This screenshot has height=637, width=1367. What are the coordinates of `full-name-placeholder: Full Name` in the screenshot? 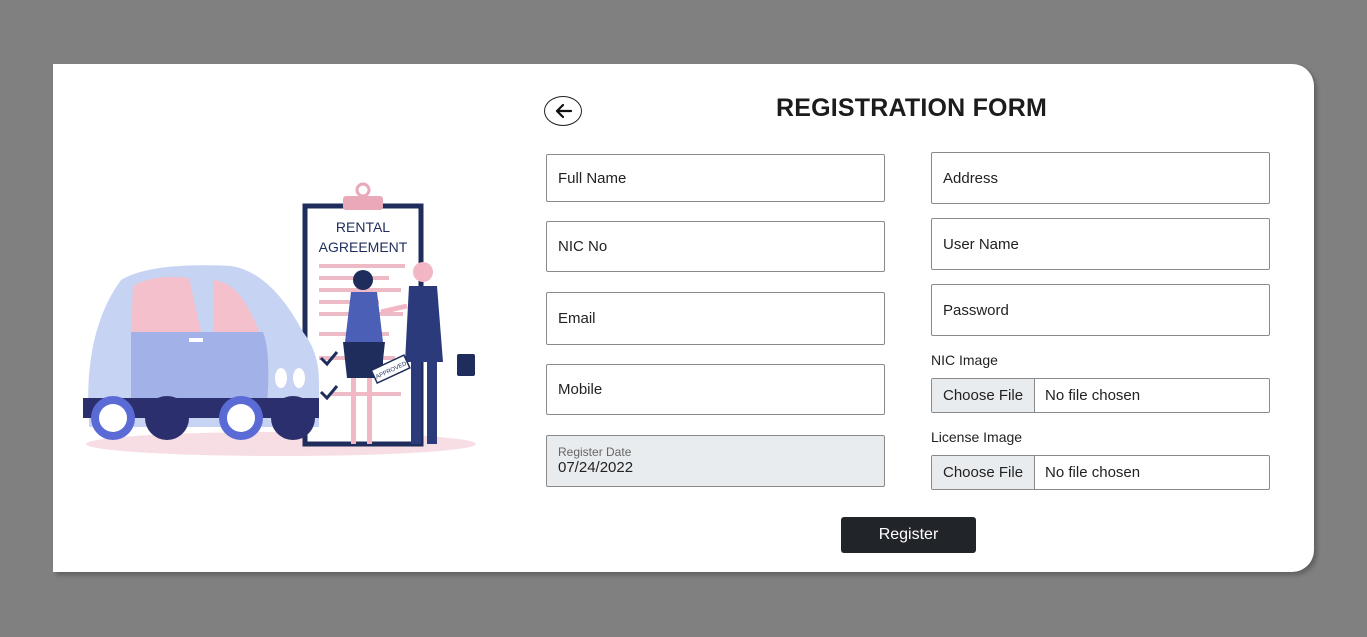 It's located at (592, 178).